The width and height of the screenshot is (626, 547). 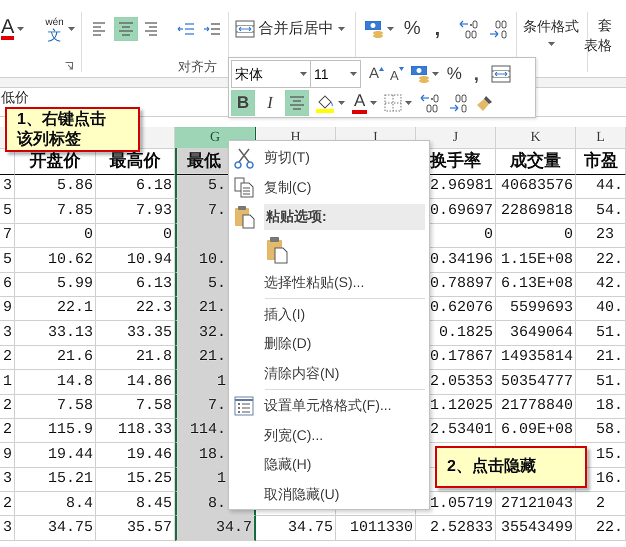 I want to click on menu-item: 取消隐藏(U), so click(x=302, y=494).